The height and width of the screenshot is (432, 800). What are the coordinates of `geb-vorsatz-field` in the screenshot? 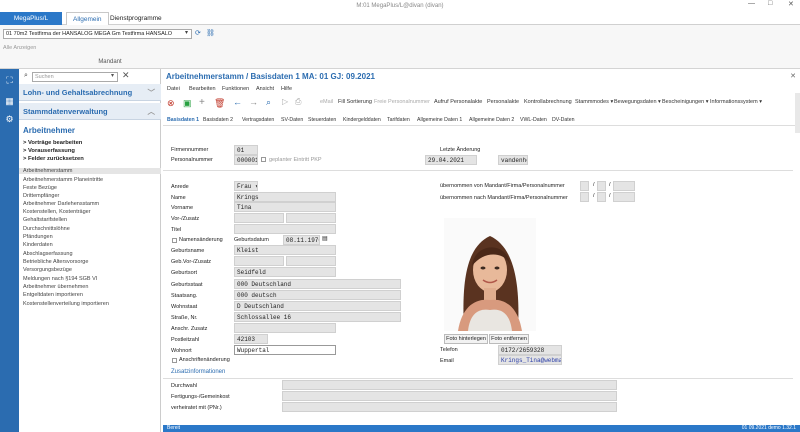 It's located at (259, 261).